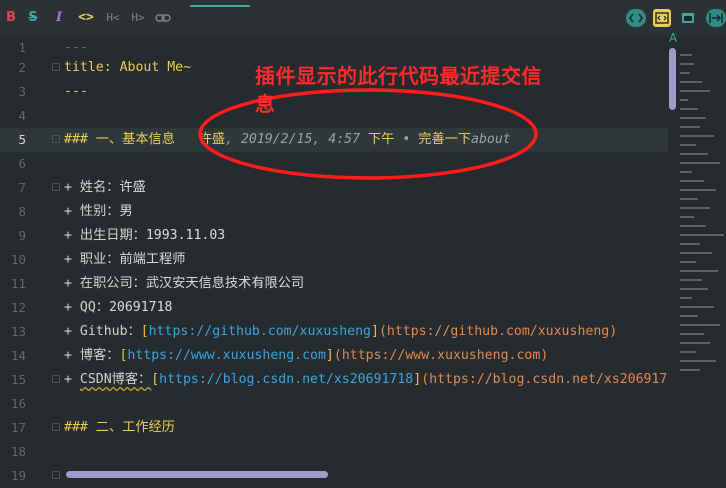 Image resolution: width=726 pixels, height=488 pixels. What do you see at coordinates (197, 474) in the screenshot?
I see `horizontal-scrollbar-thumb` at bounding box center [197, 474].